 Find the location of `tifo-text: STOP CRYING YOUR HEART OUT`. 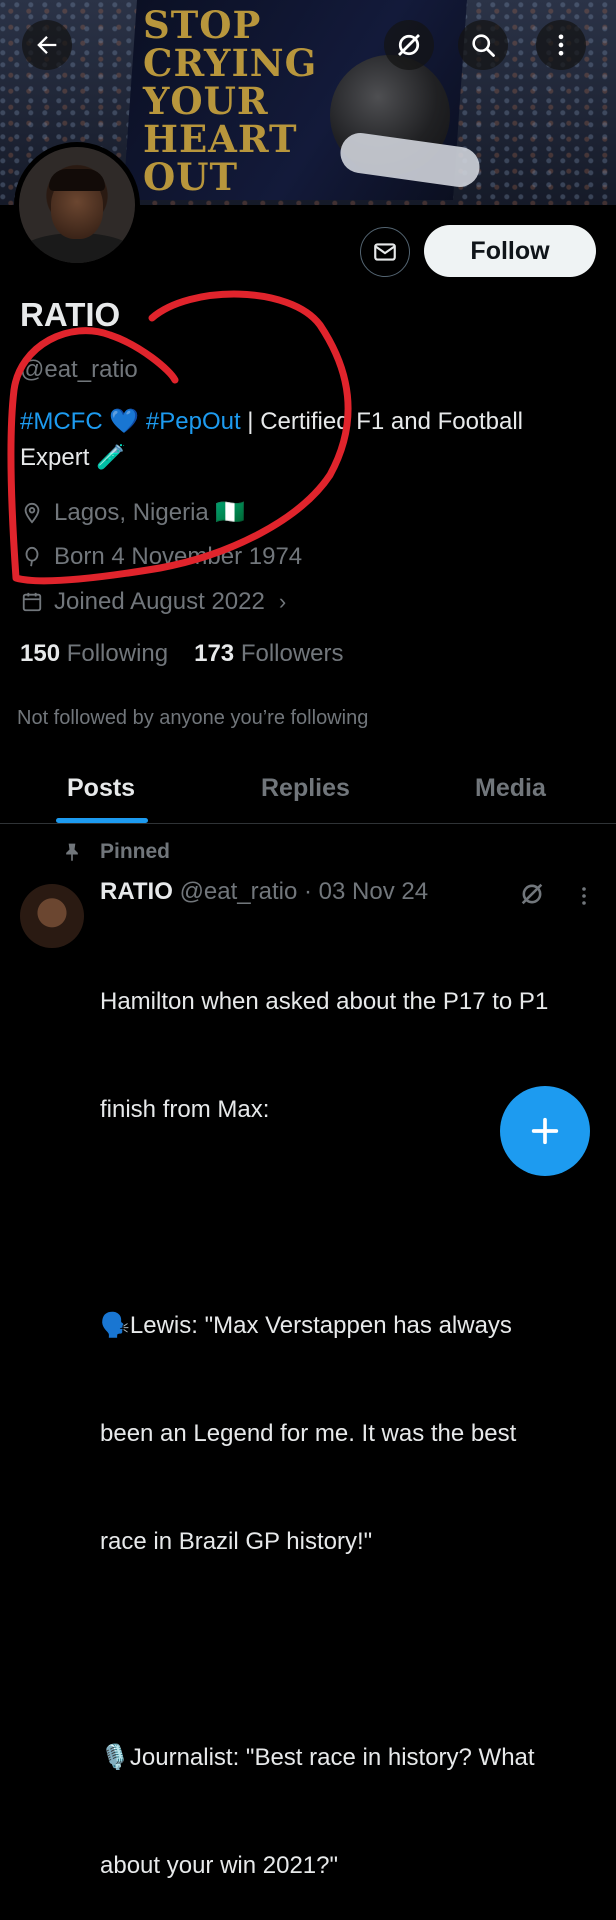

tifo-text: STOP CRYING YOUR HEART OUT is located at coordinates (243, 101).